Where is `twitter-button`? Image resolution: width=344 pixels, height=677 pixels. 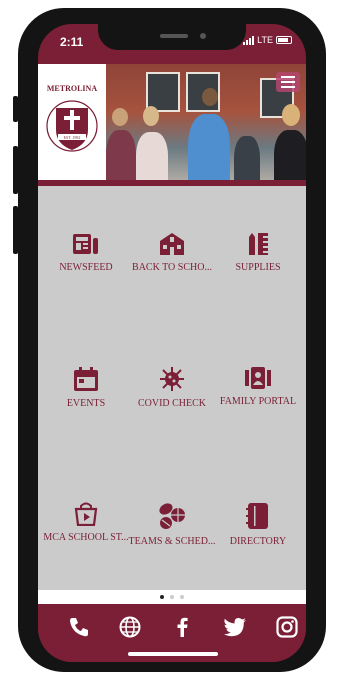
twitter-button is located at coordinates (235, 627).